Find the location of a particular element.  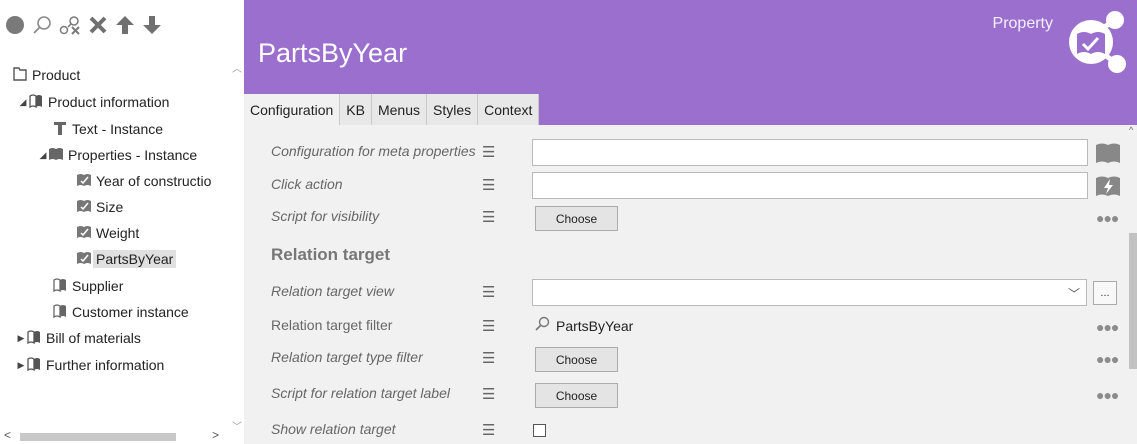

form-row-relation-target-type-filter: Relation target type filter ☰ Choose ●●● is located at coordinates (686, 358).